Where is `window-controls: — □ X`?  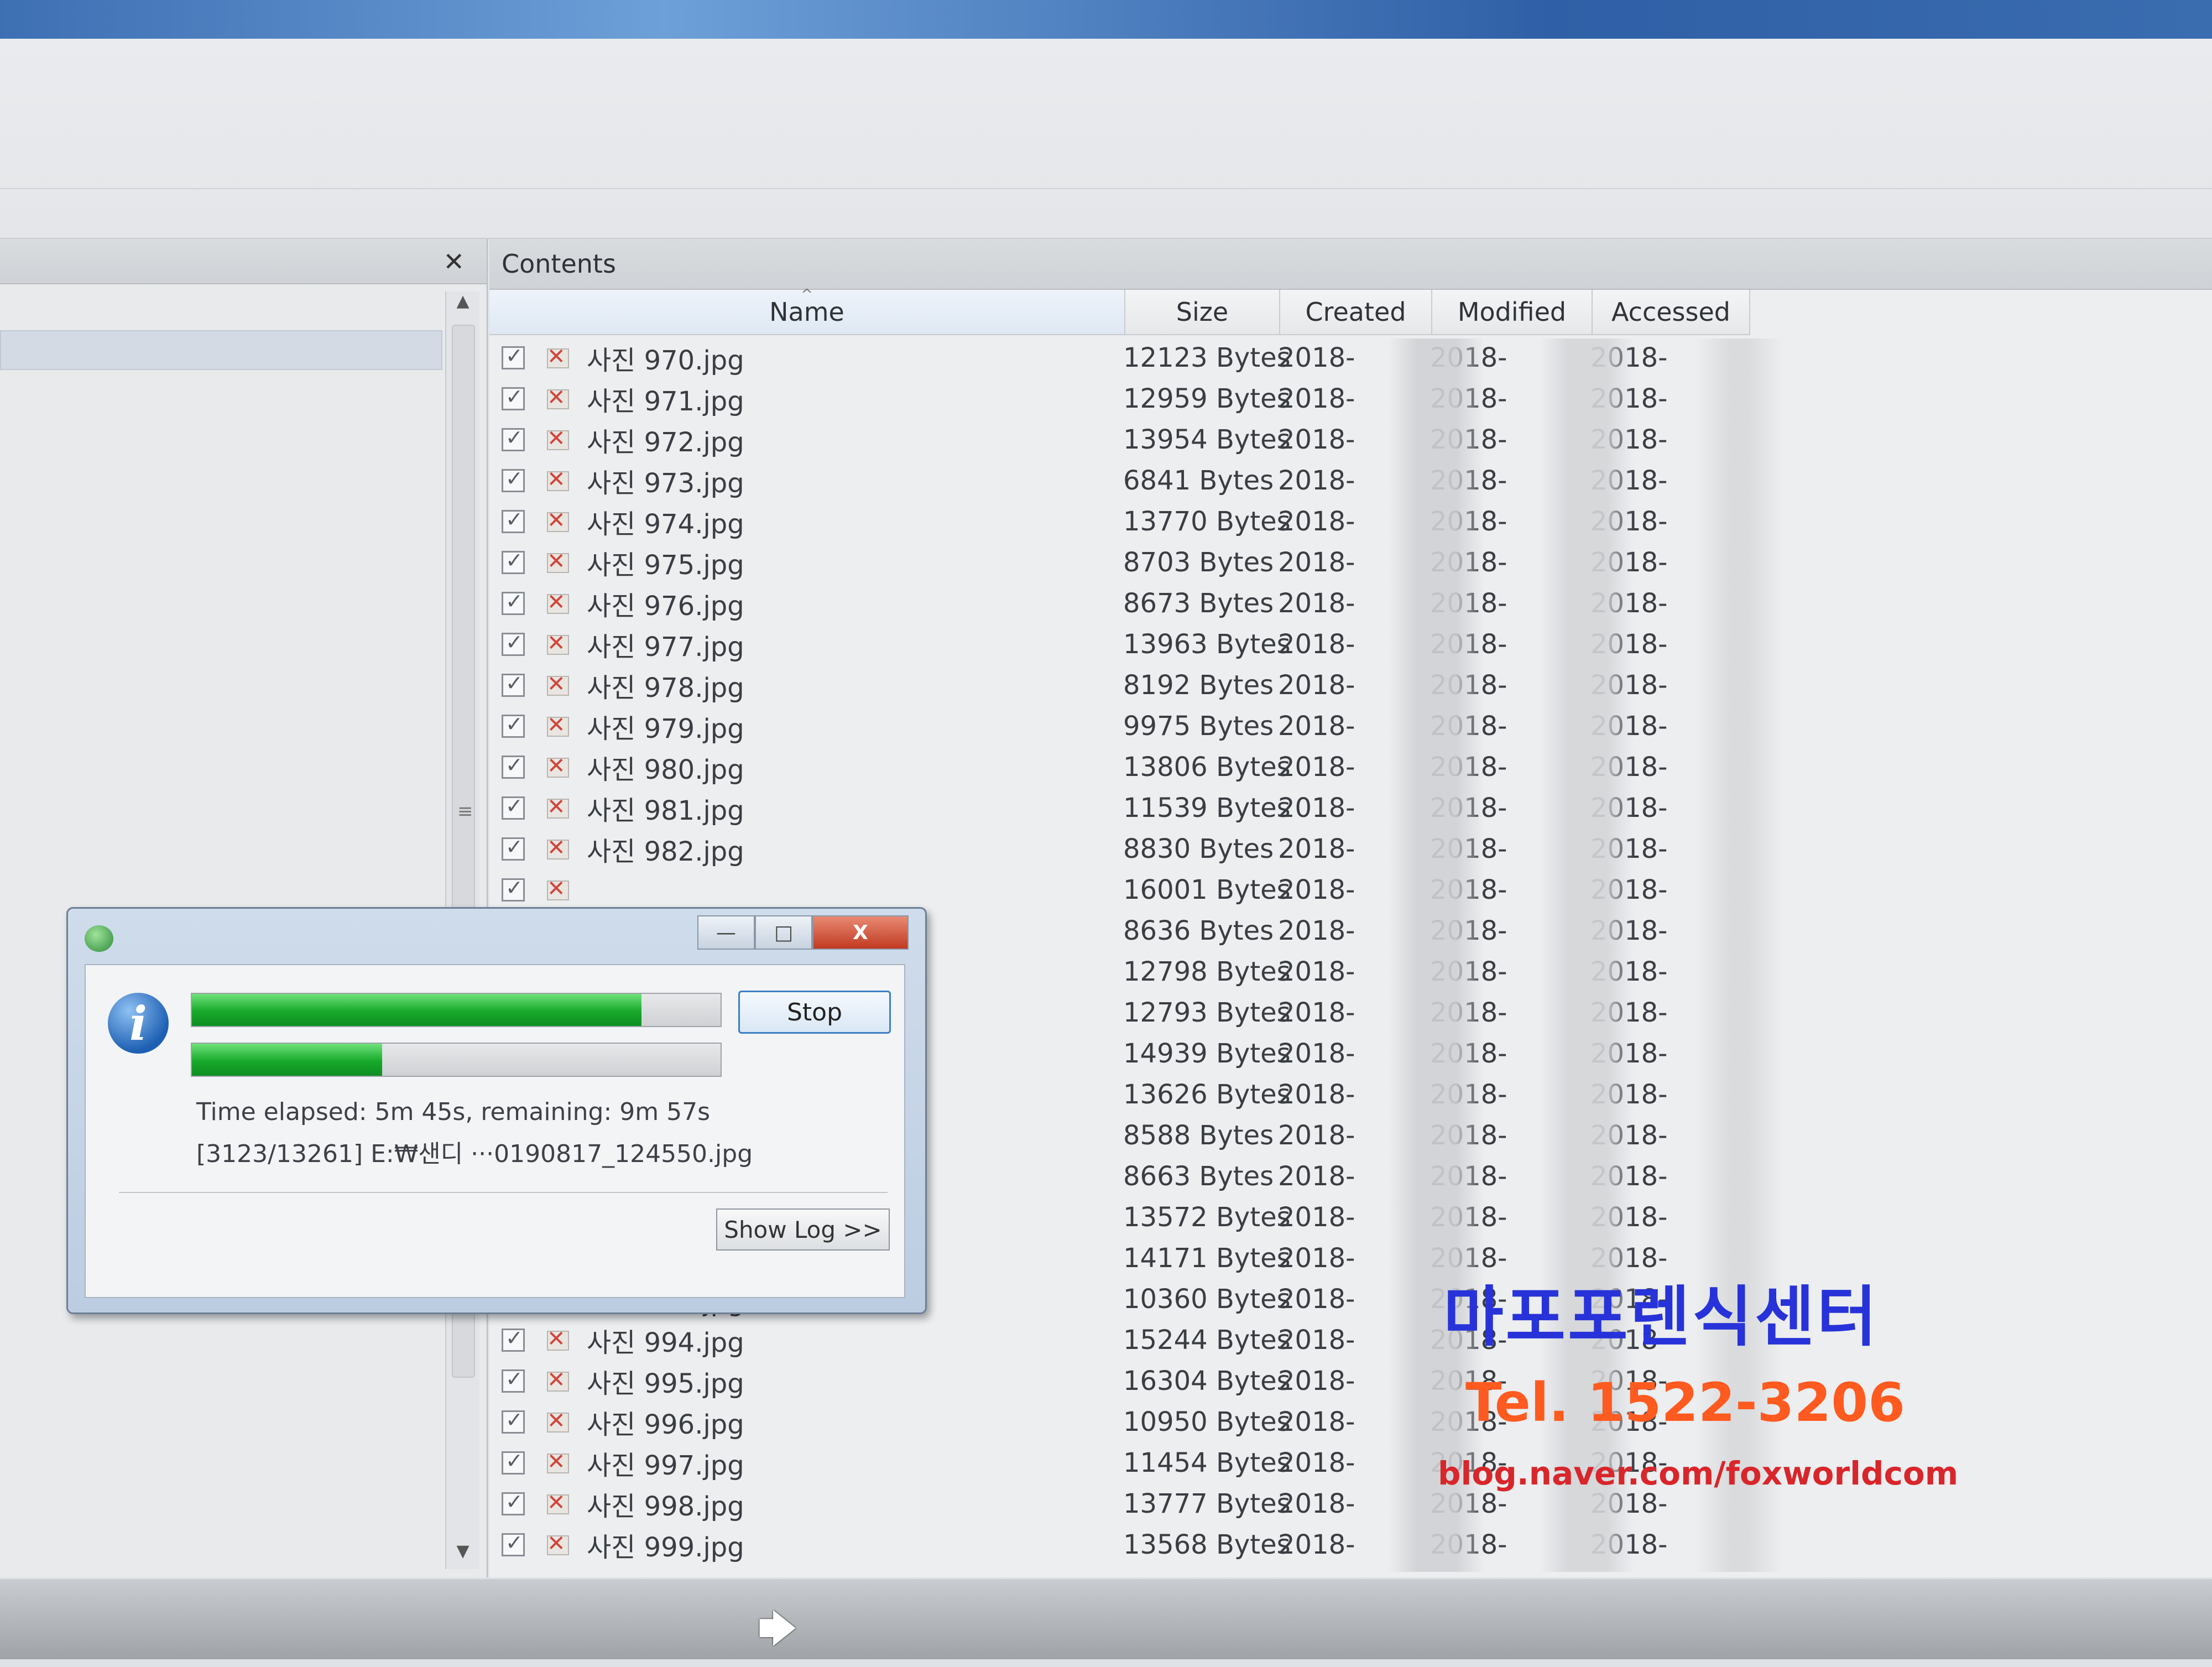
window-controls: — □ X is located at coordinates (803, 932).